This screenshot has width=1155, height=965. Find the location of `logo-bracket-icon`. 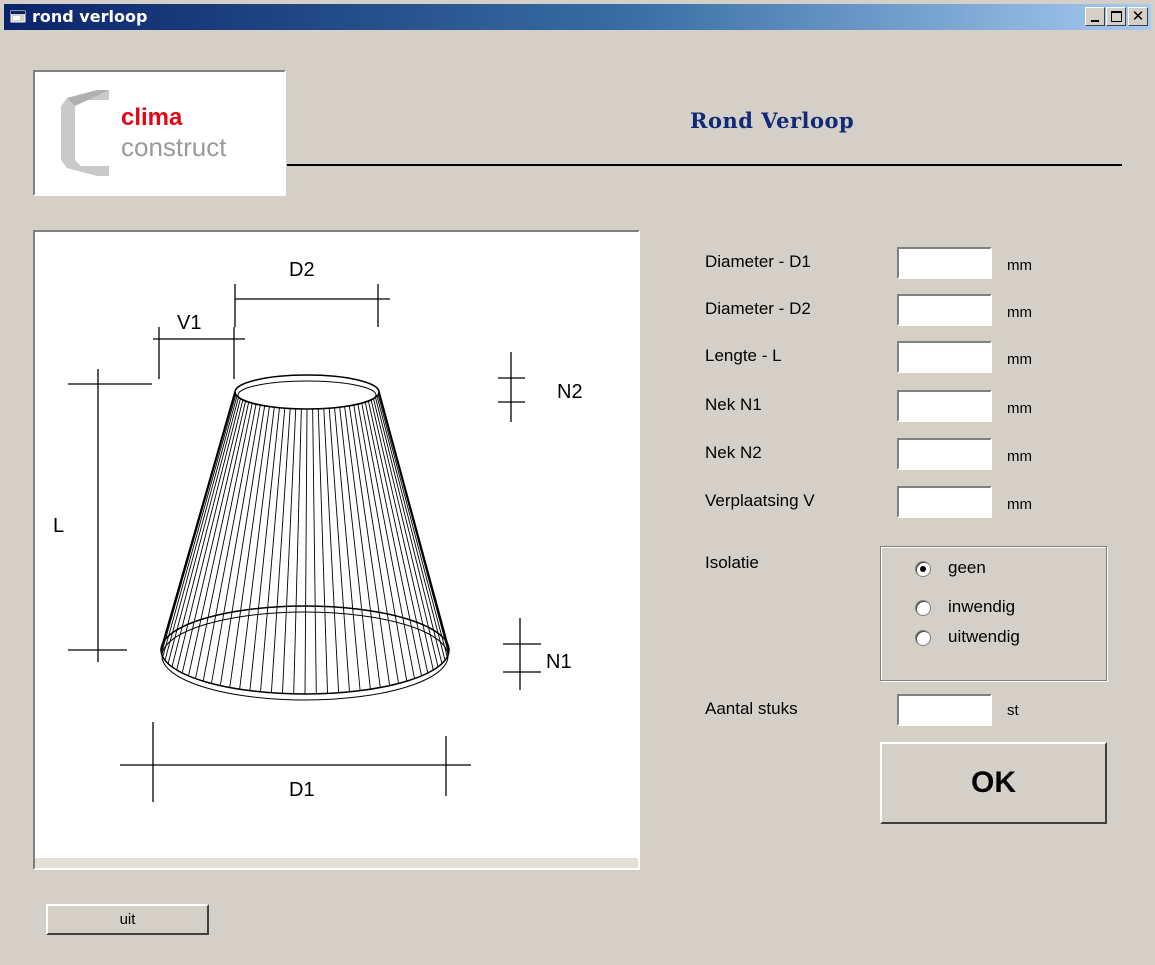

logo-bracket-icon is located at coordinates (85, 133).